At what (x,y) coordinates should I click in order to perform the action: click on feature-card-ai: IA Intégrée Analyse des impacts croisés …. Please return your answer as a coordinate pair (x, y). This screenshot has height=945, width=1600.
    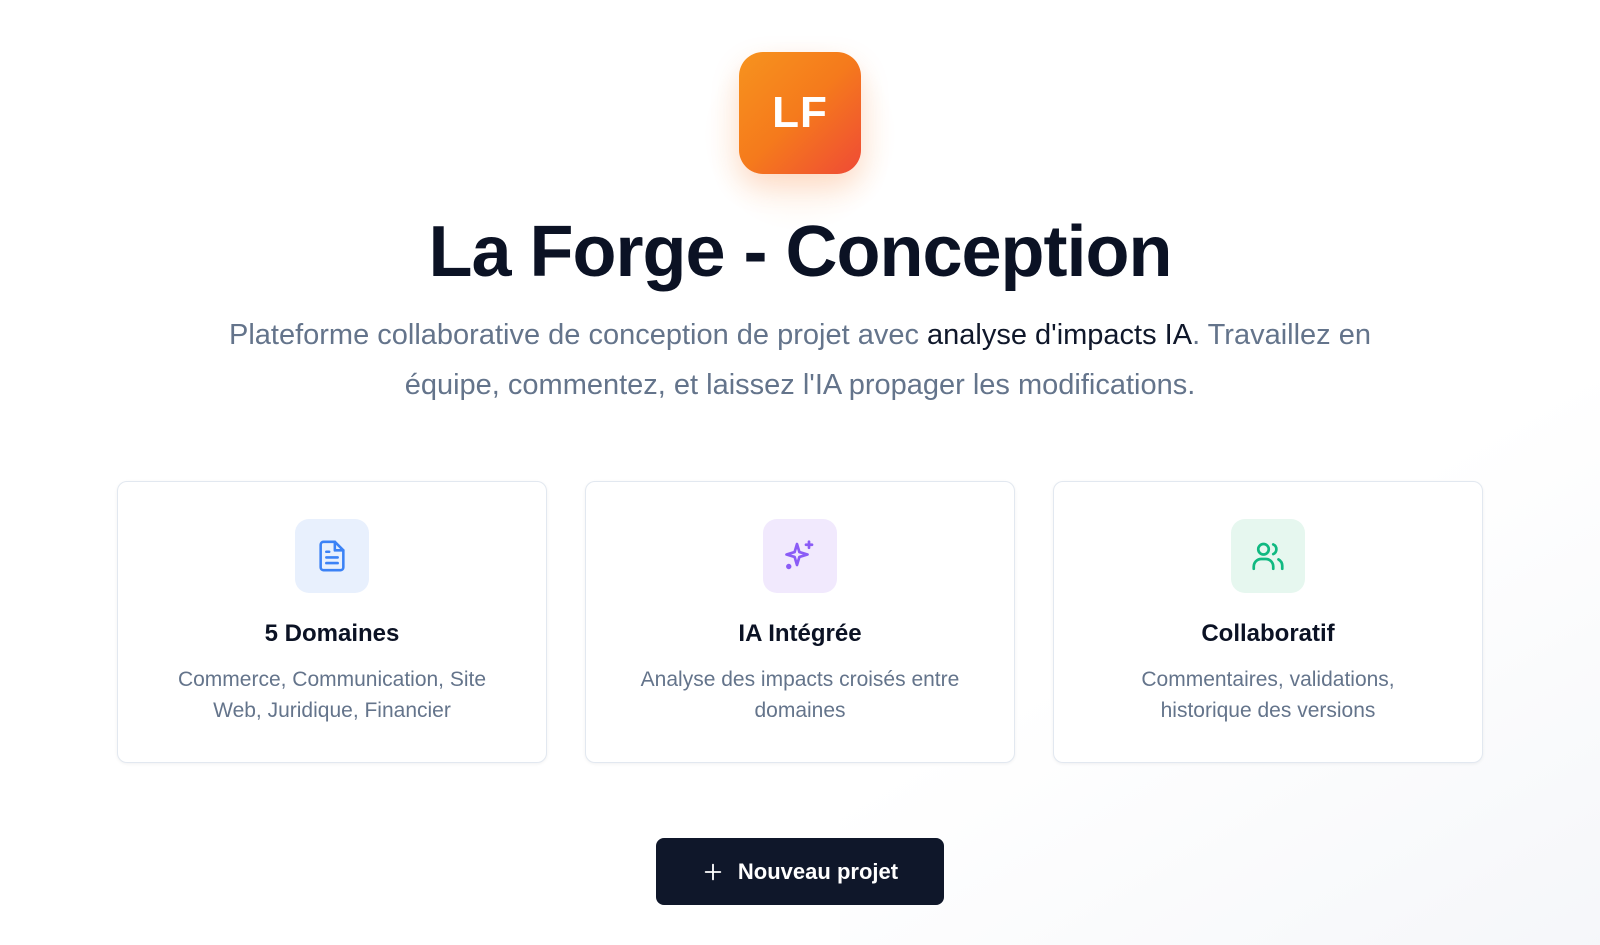
    Looking at the image, I should click on (800, 622).